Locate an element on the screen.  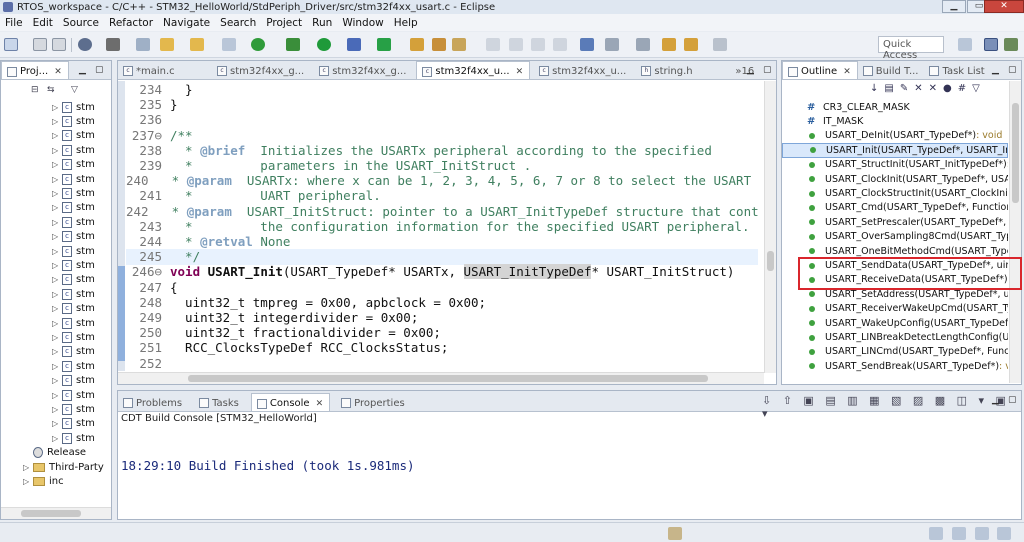
next-annotation-icon is located at coordinates (612, 44).